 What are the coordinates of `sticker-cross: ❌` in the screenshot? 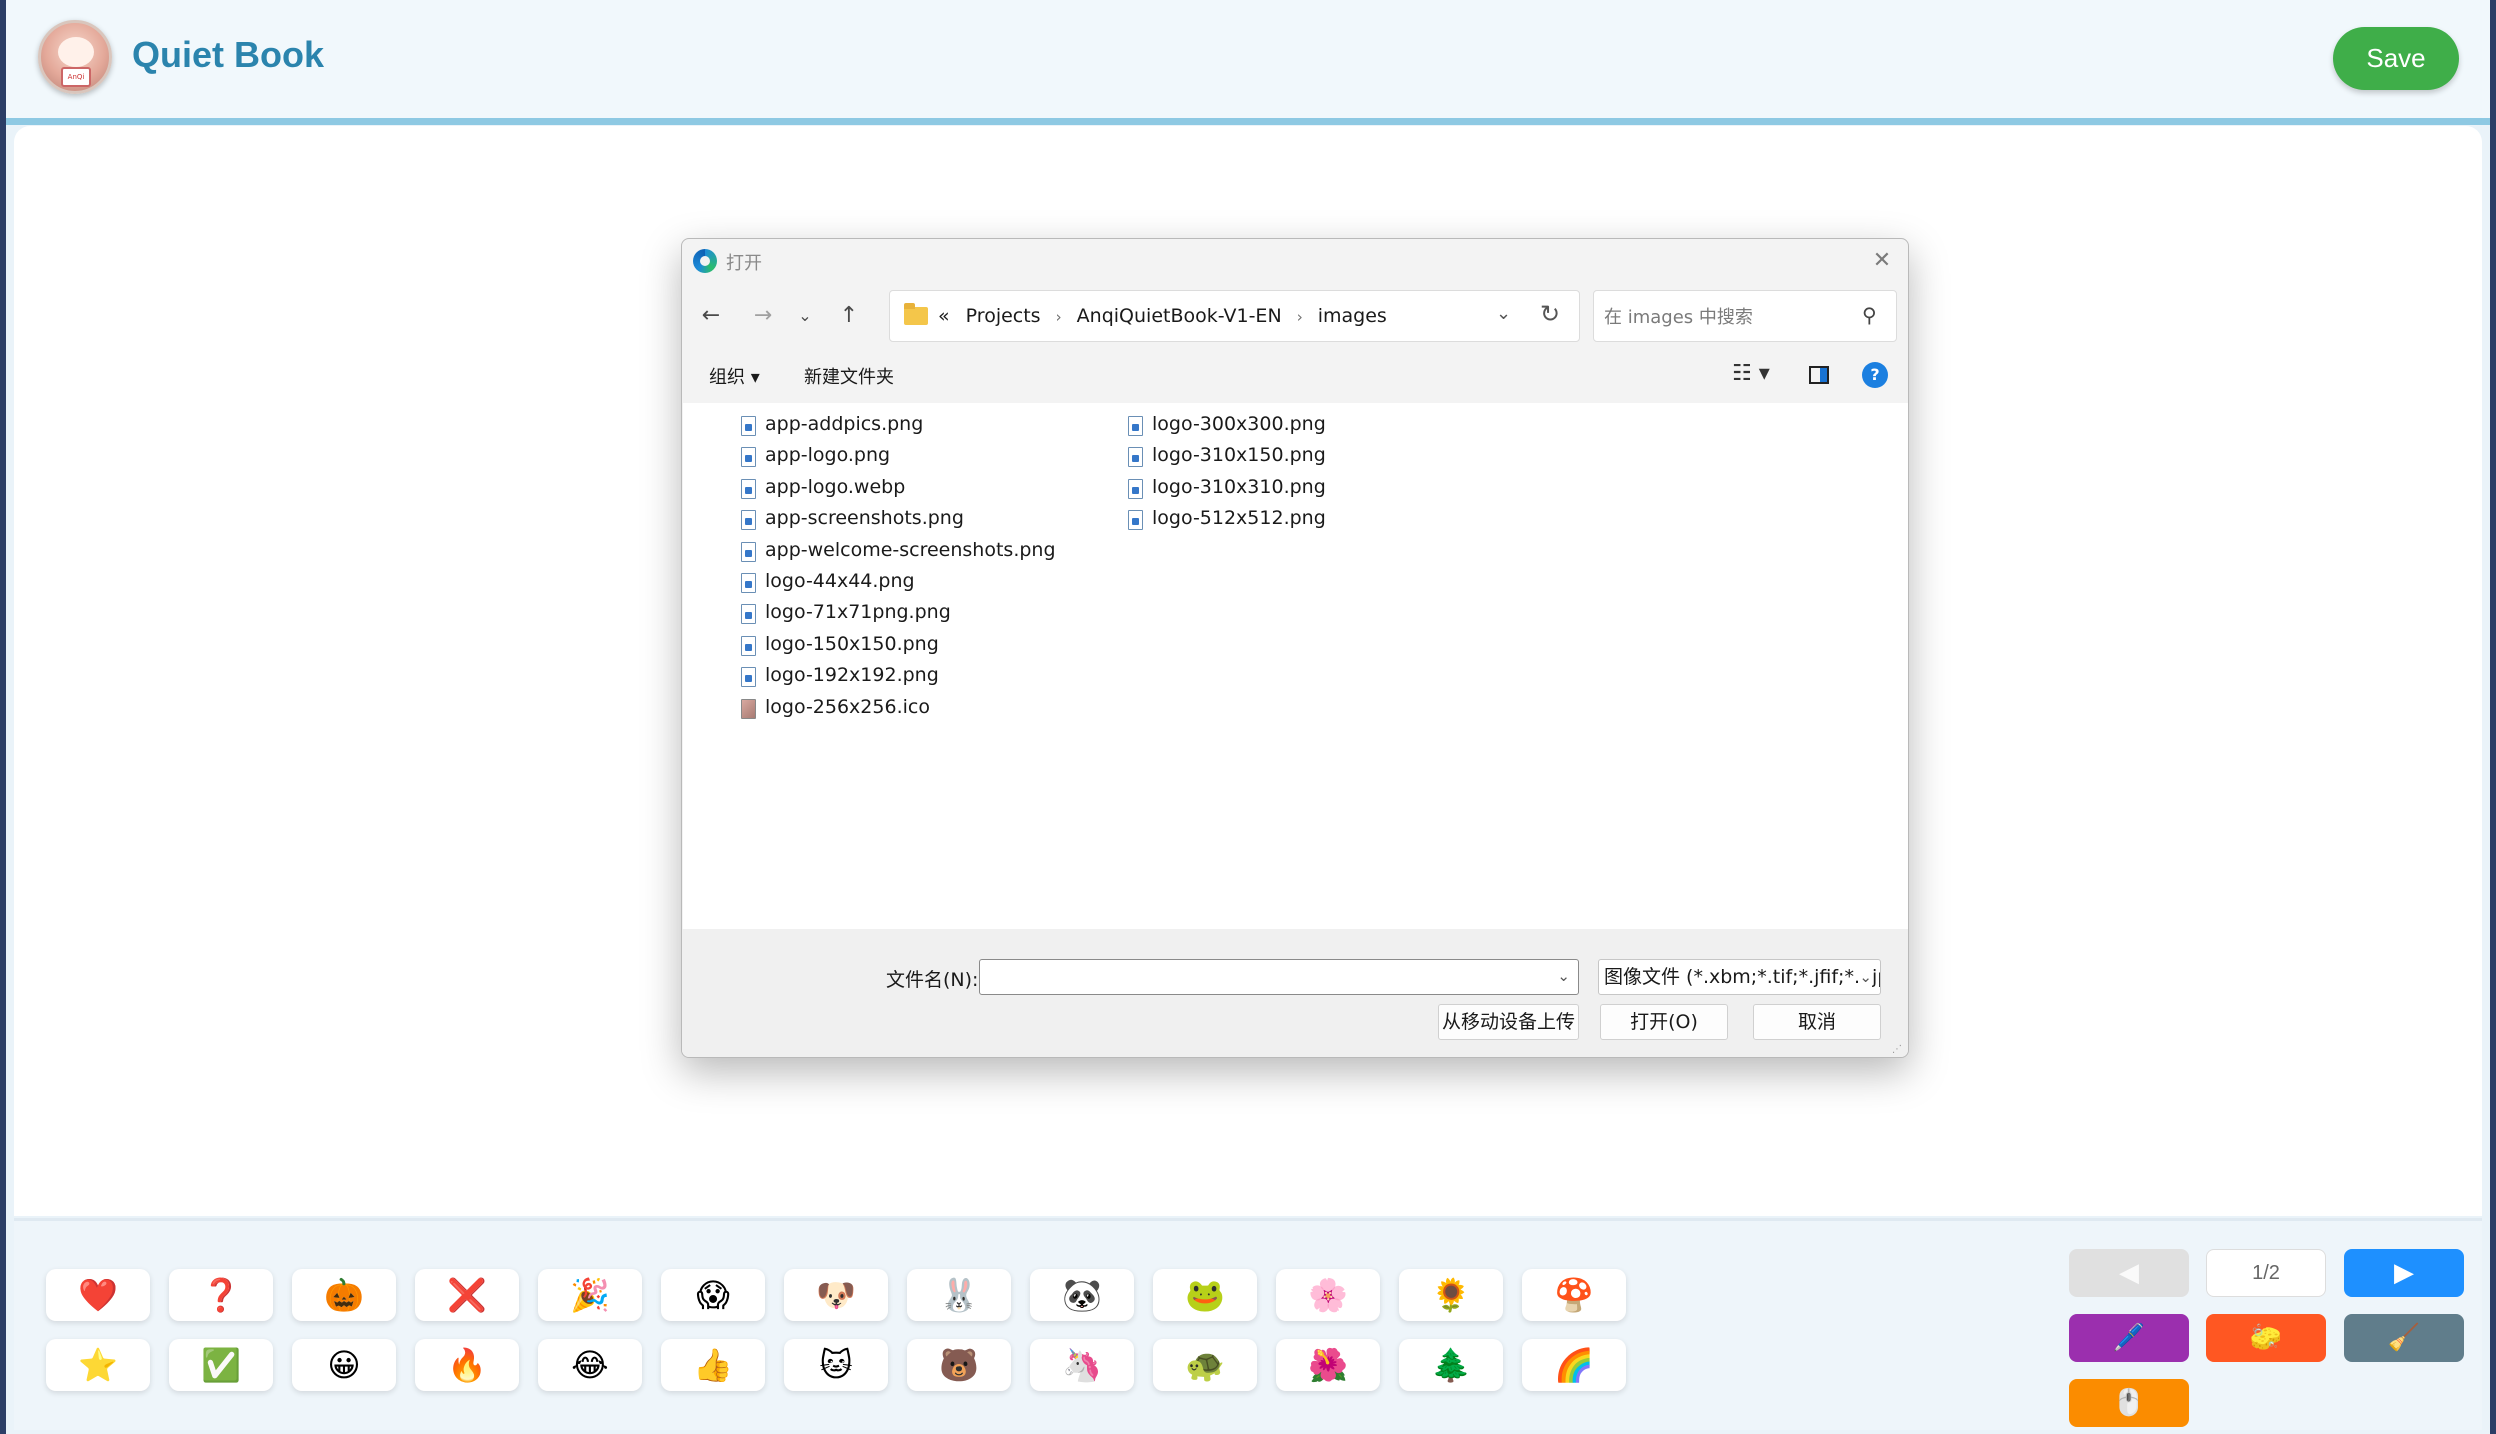 It's located at (467, 1295).